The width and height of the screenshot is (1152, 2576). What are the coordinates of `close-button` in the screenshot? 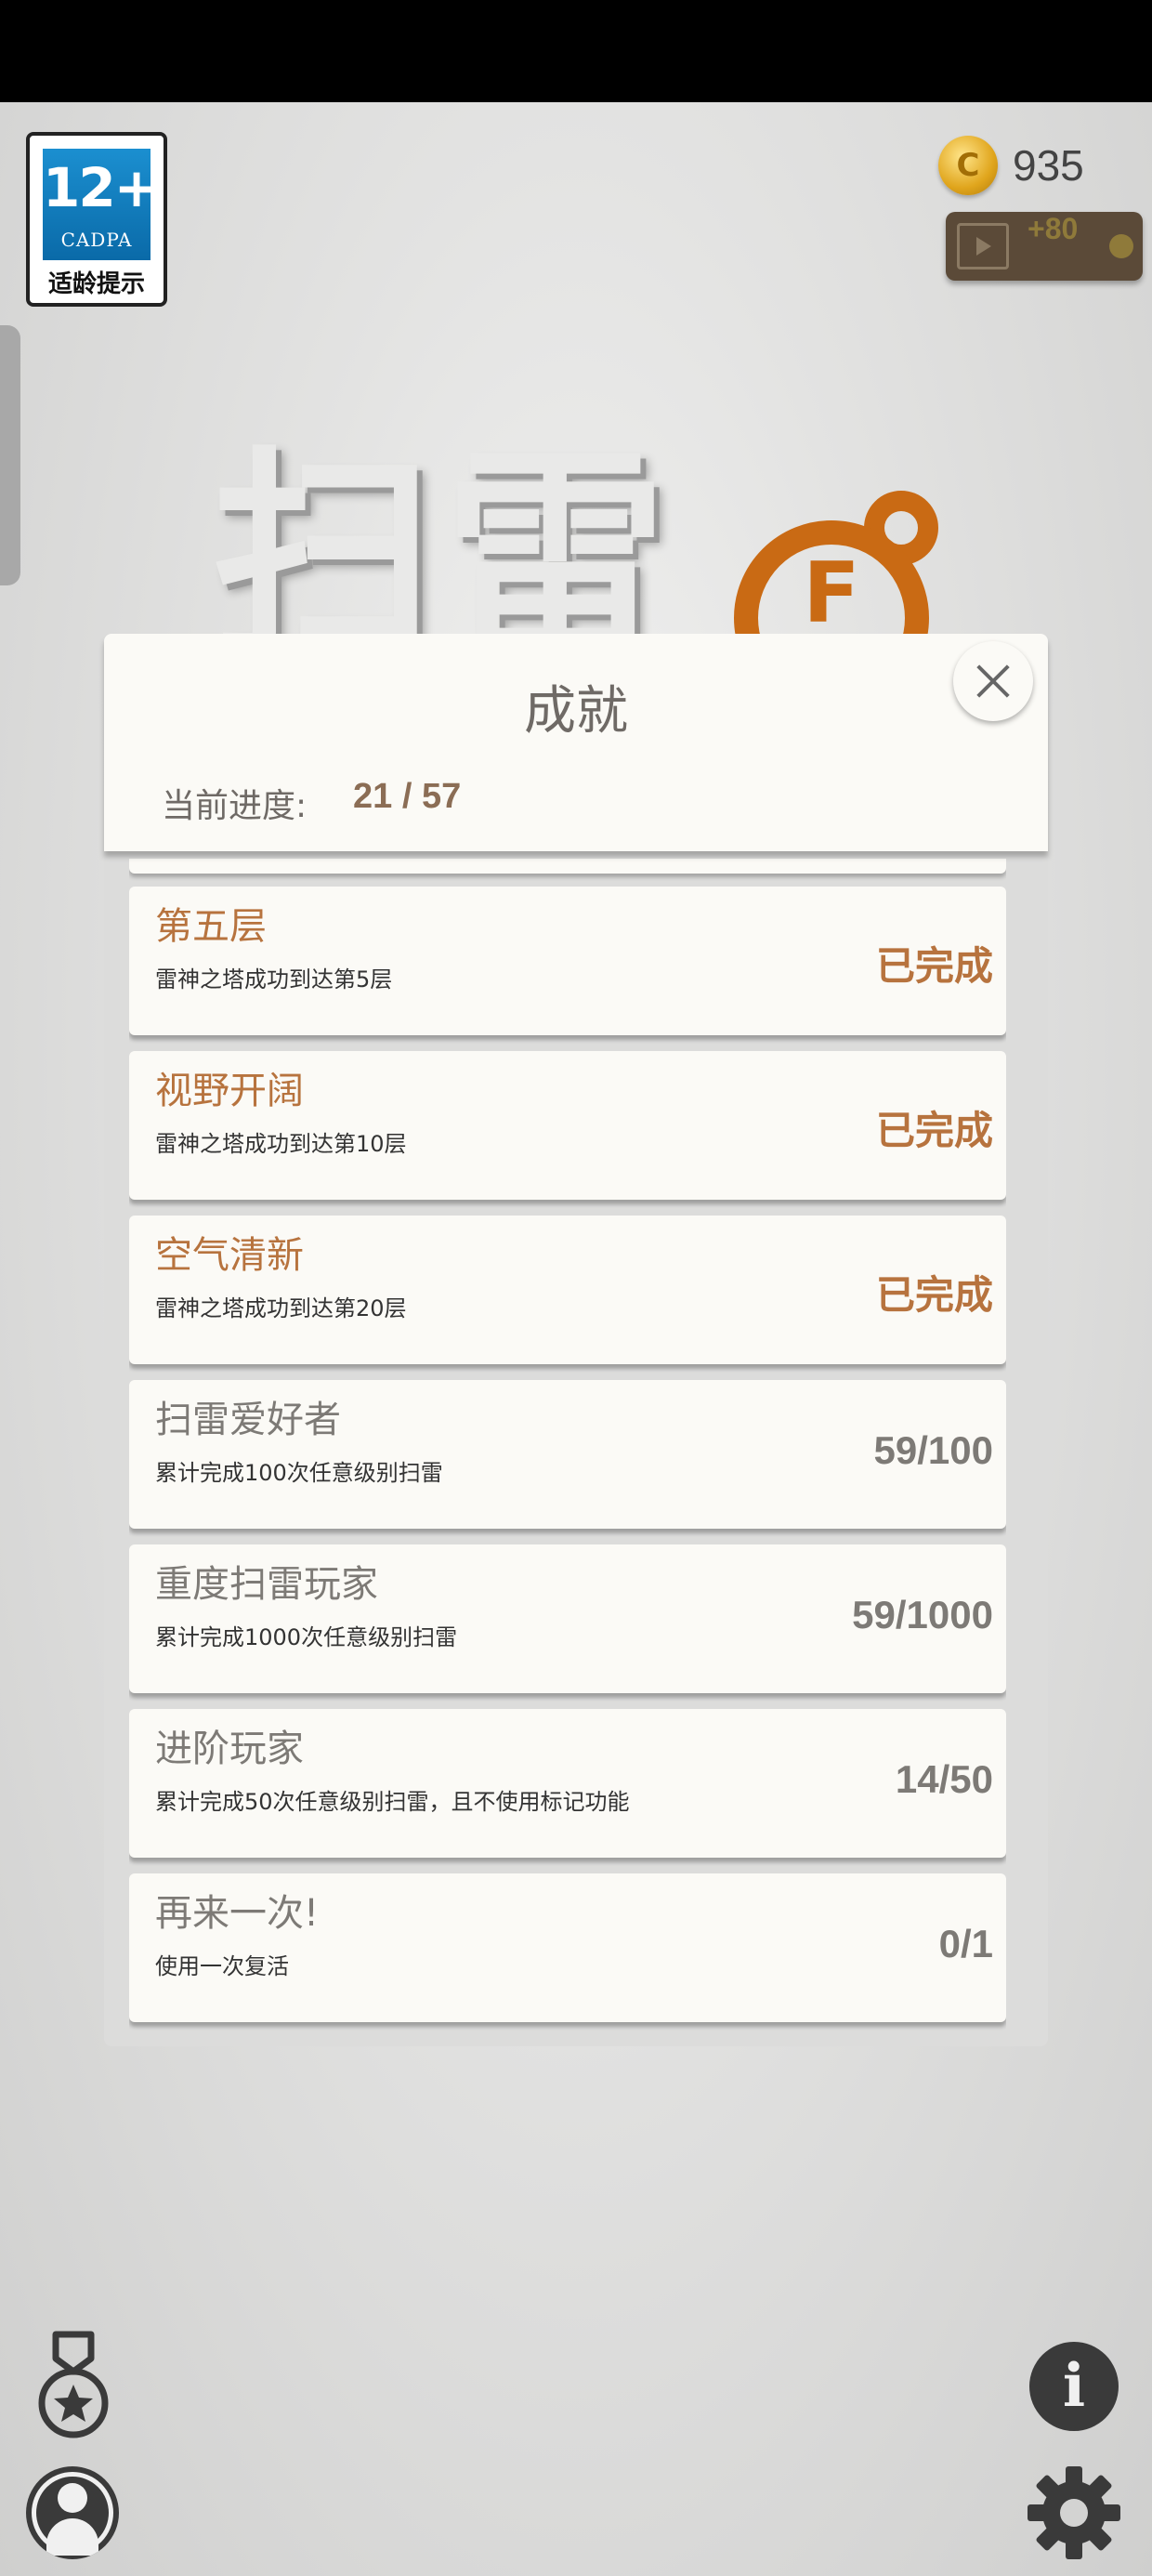 It's located at (993, 681).